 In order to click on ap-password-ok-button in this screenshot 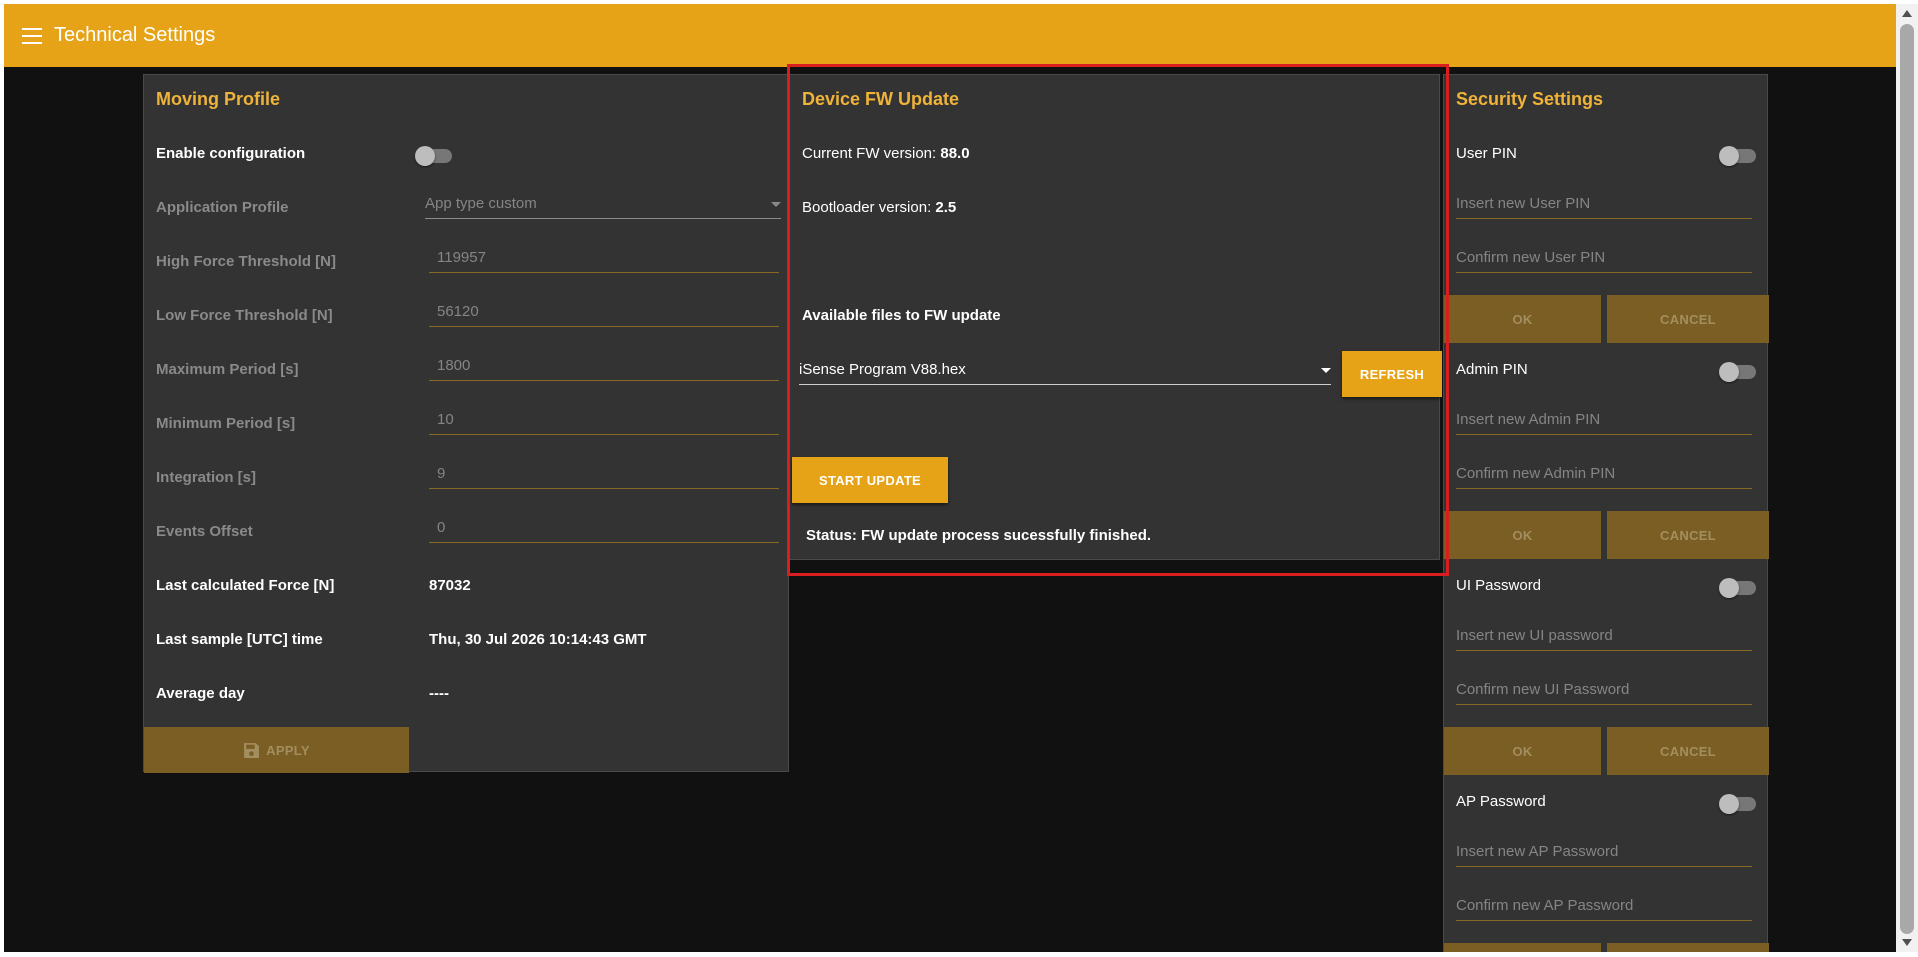, I will do `click(1522, 947)`.